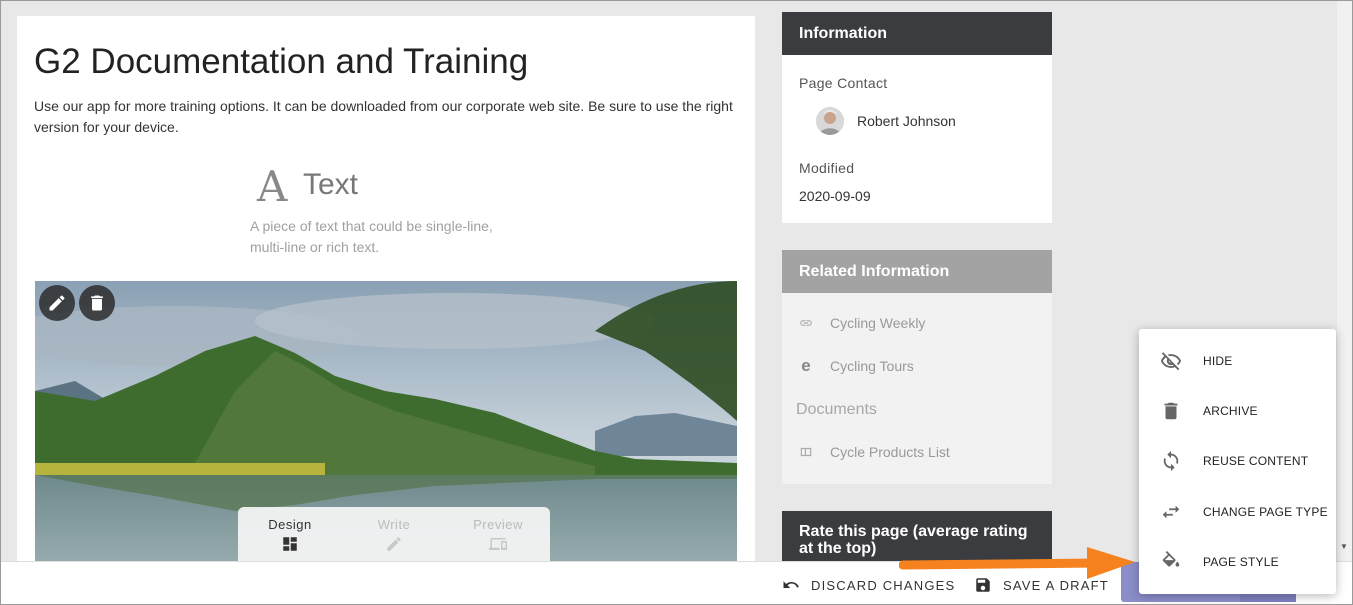 The width and height of the screenshot is (1353, 605). Describe the element at coordinates (836, 409) in the screenshot. I see `documents-section-label: Documents` at that location.